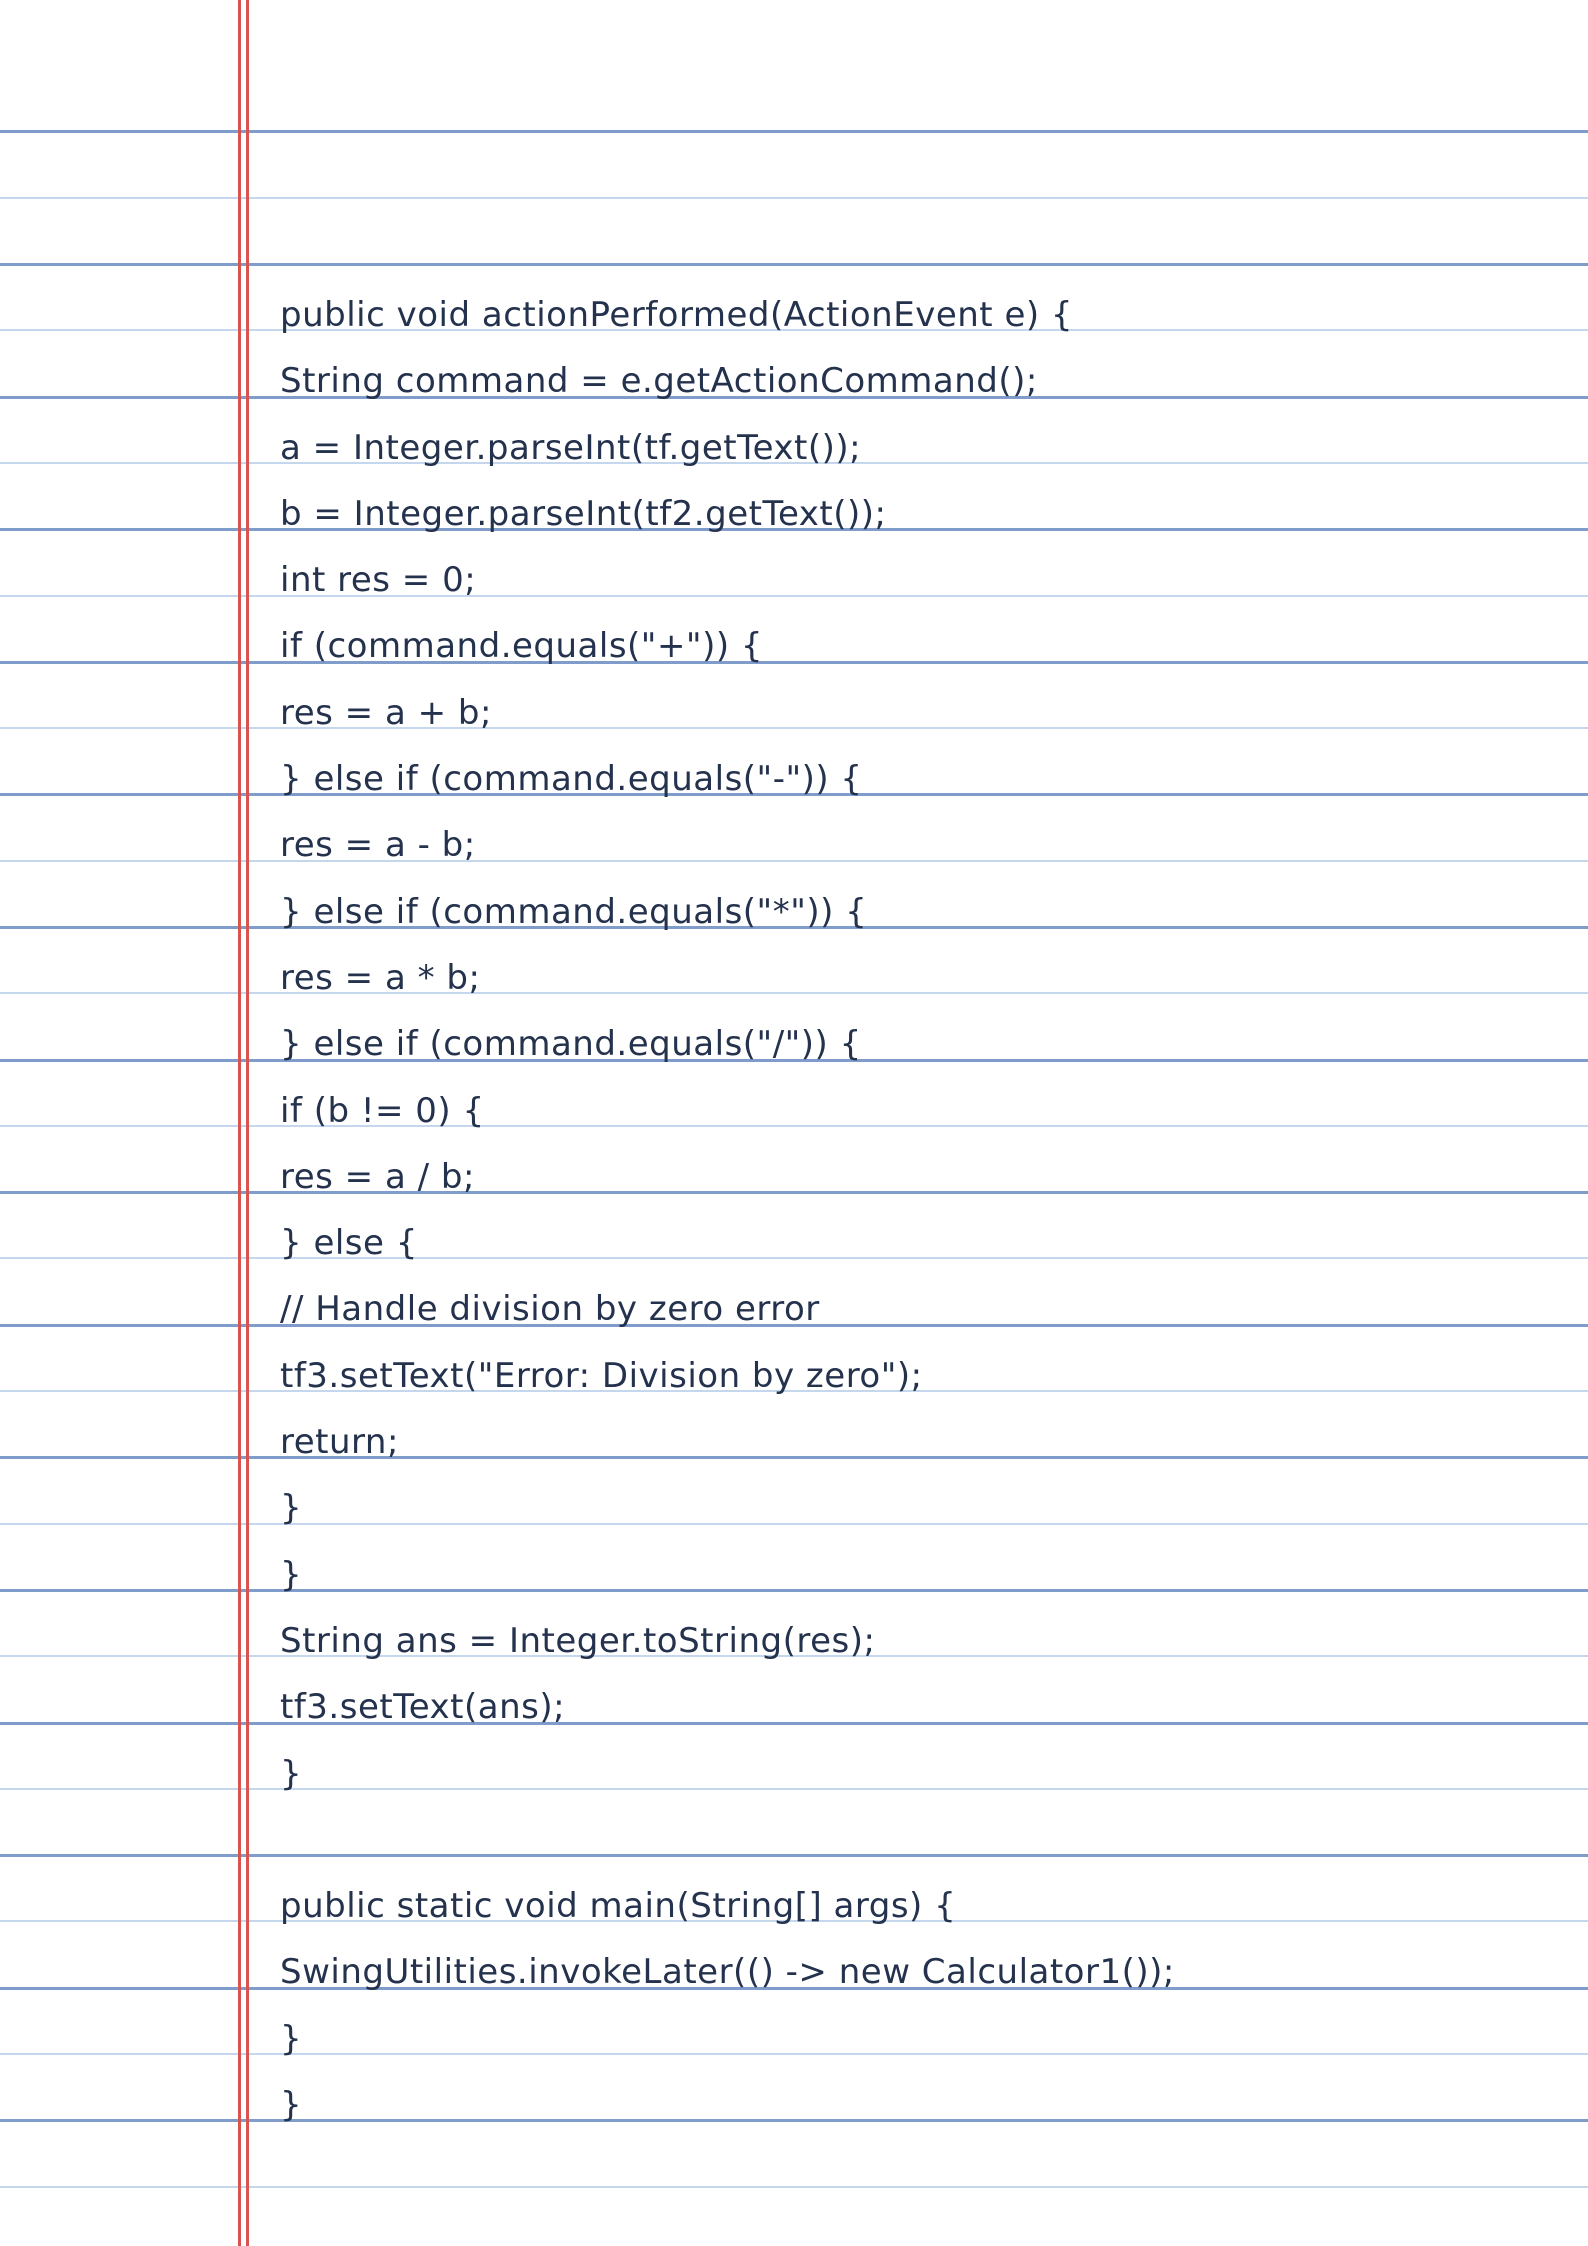 This screenshot has height=2246, width=1588. Describe the element at coordinates (247, 1123) in the screenshot. I see `margin-line-right` at that location.